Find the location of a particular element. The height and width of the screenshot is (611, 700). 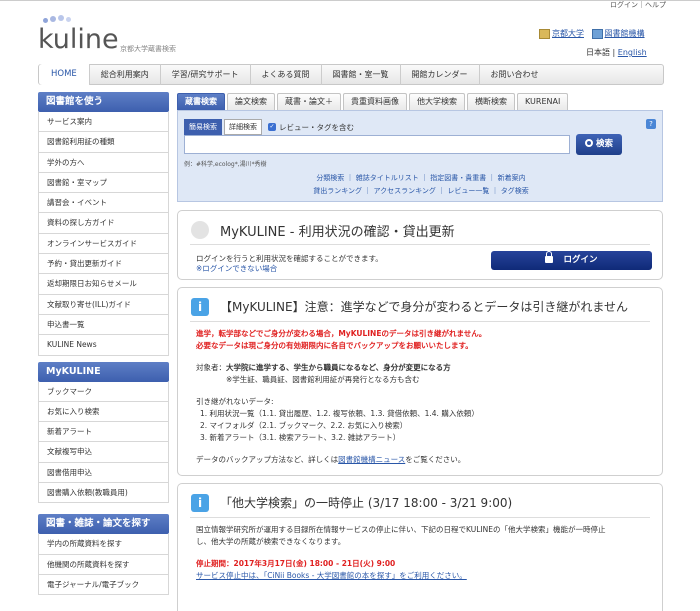

utility-links: ログイン｜ヘルプ is located at coordinates (638, 5).